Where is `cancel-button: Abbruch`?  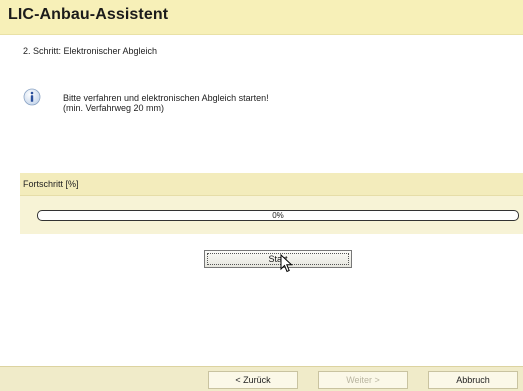 cancel-button: Abbruch is located at coordinates (473, 380).